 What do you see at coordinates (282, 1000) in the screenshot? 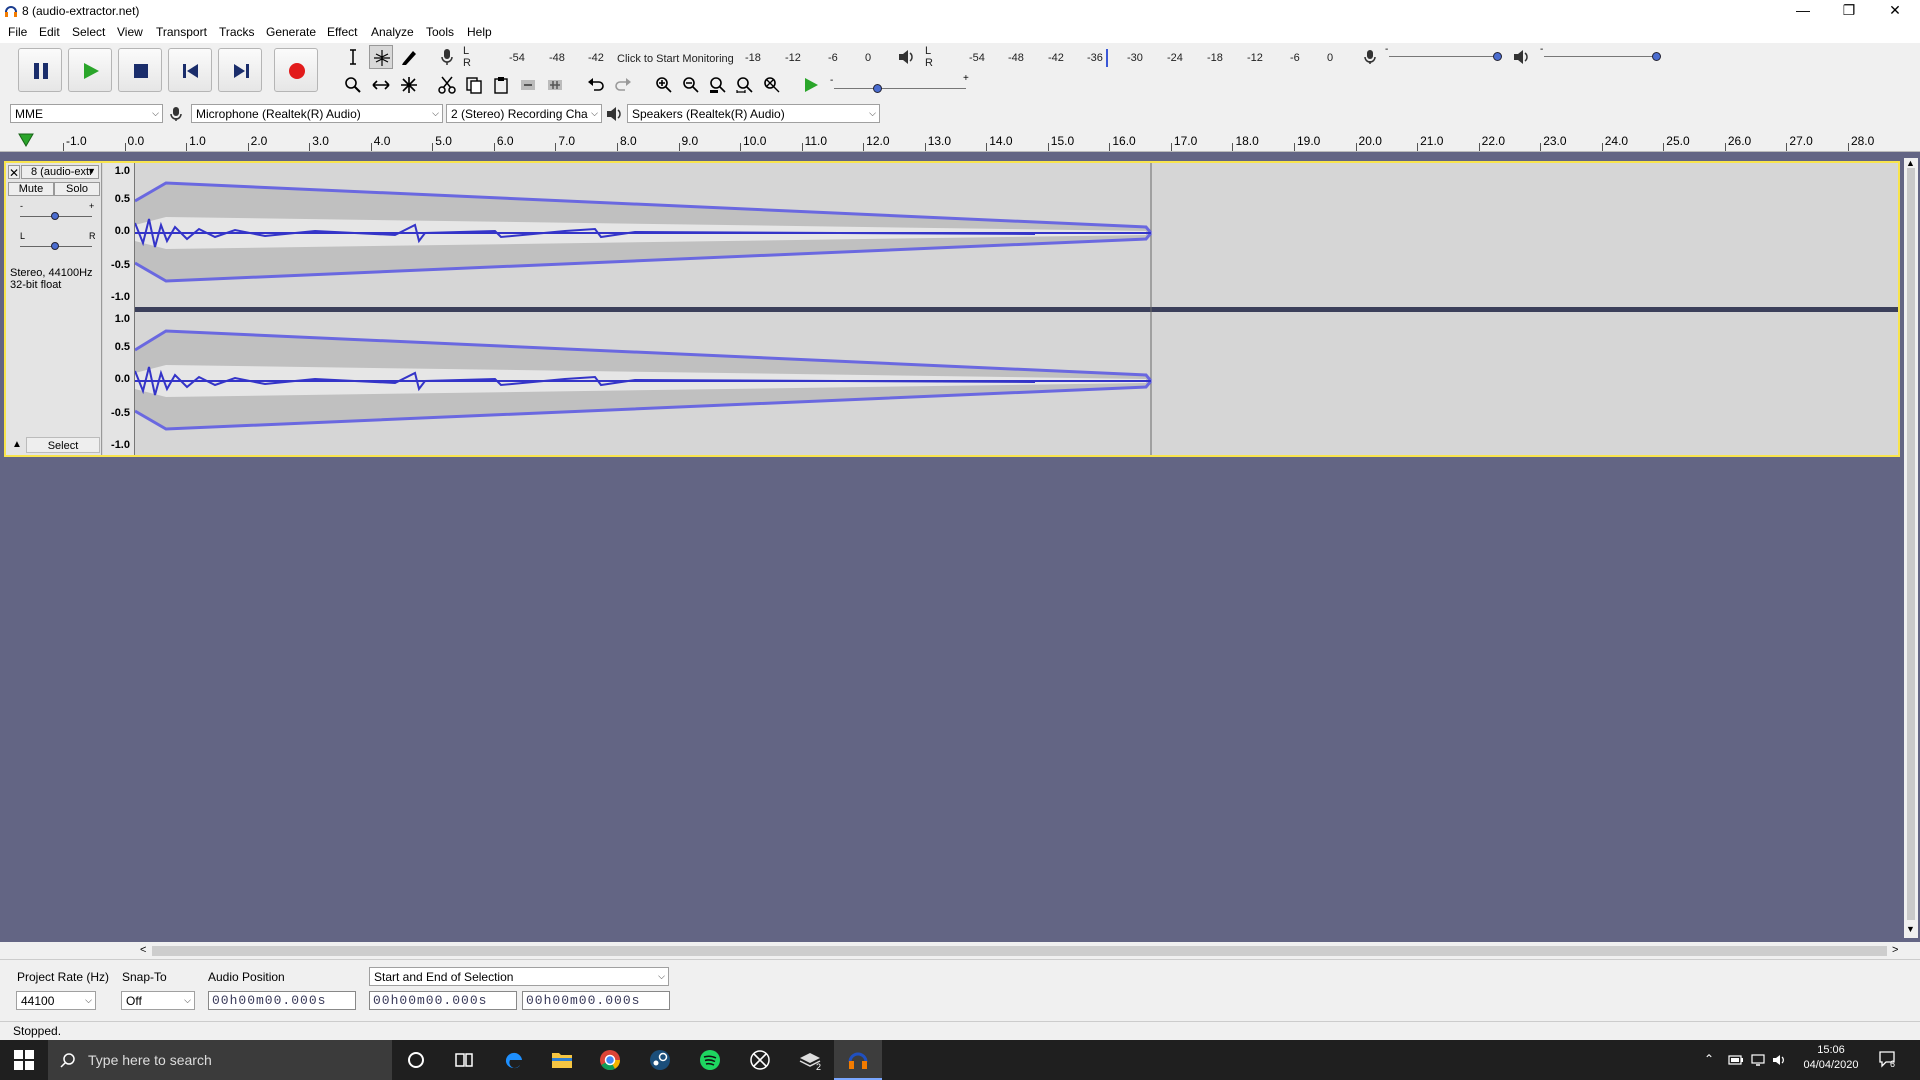
I see `audio-position-field: 00h00m00.000s` at bounding box center [282, 1000].